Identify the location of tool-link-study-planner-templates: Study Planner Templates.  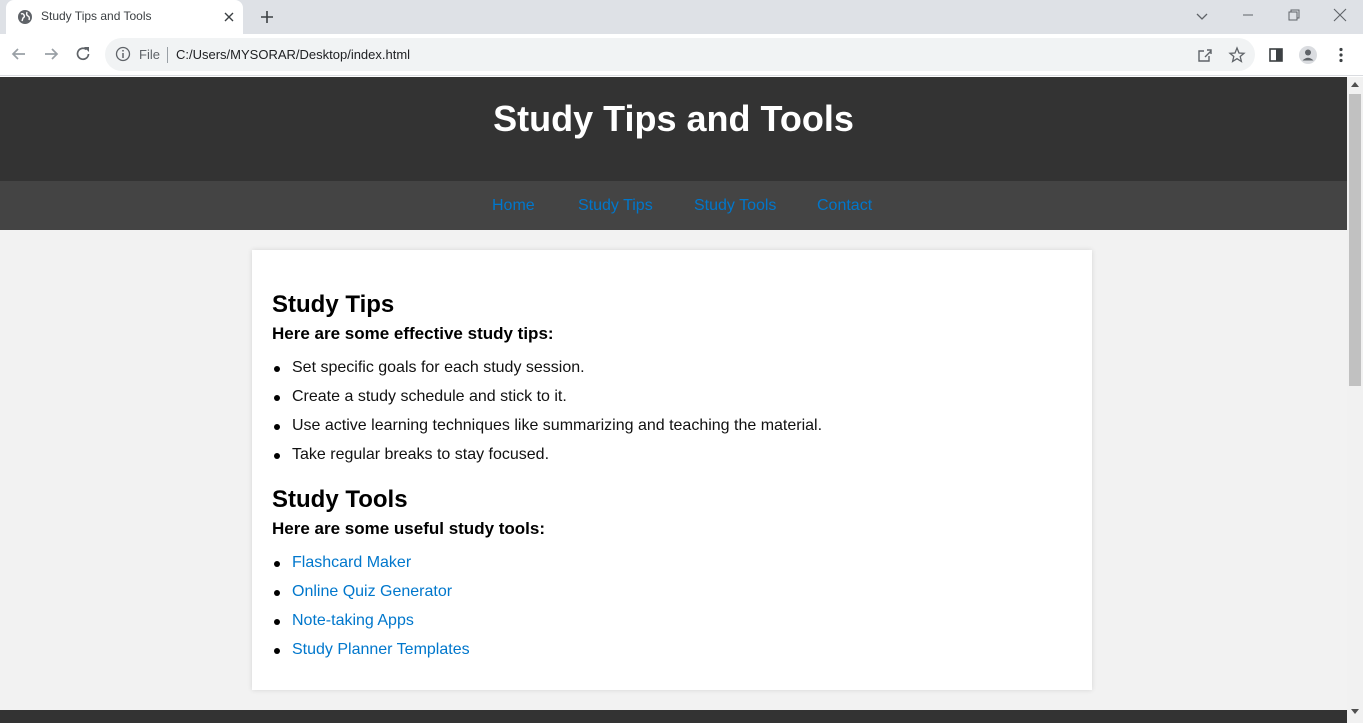
(381, 649).